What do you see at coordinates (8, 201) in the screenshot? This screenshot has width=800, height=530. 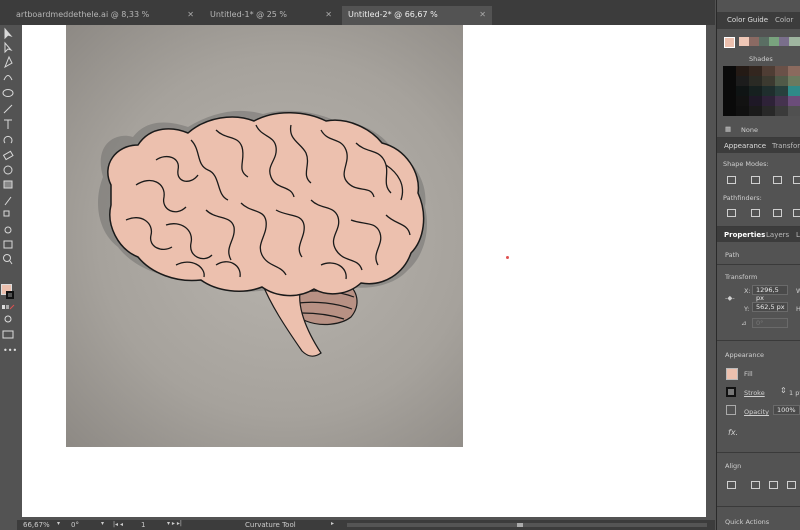 I see `eyedropper-tool-icon` at bounding box center [8, 201].